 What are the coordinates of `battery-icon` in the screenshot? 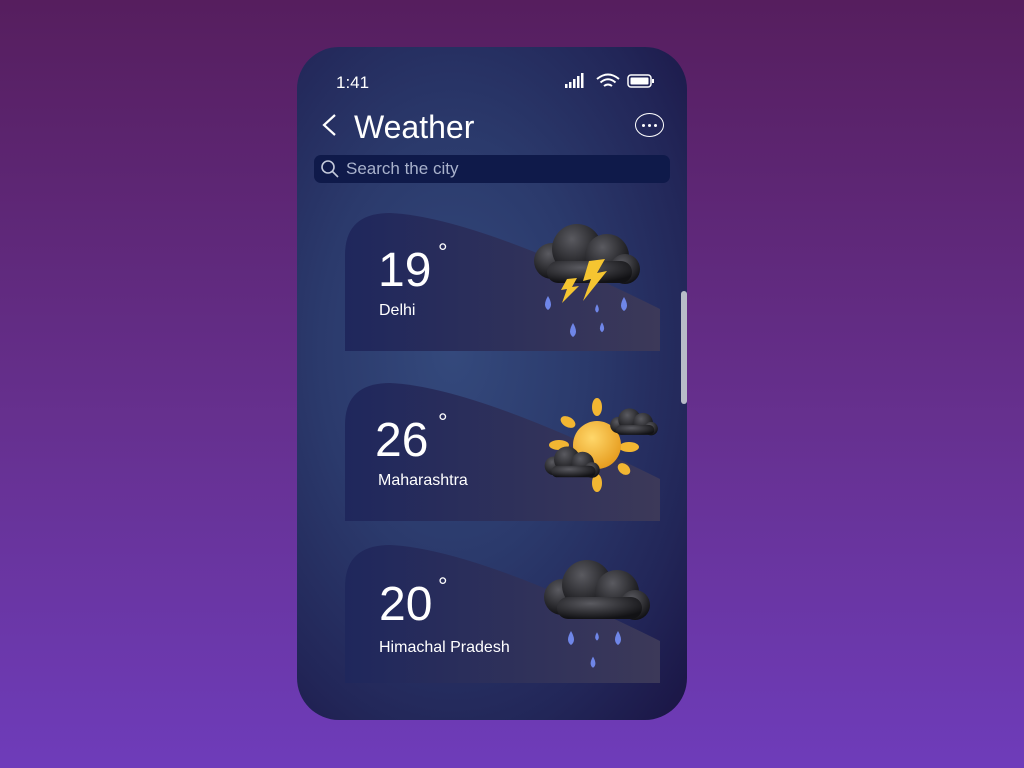 It's located at (640, 81).